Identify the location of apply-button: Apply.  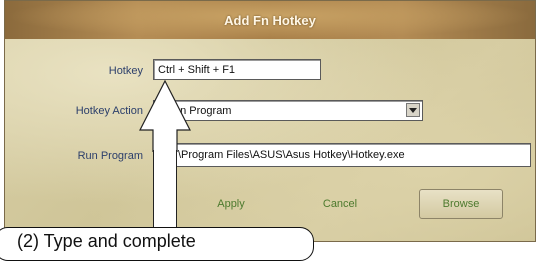
(231, 204).